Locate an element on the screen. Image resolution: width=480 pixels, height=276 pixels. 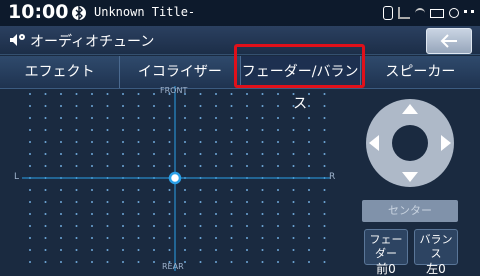
tab-equalizer: イコライザー is located at coordinates (180, 72).